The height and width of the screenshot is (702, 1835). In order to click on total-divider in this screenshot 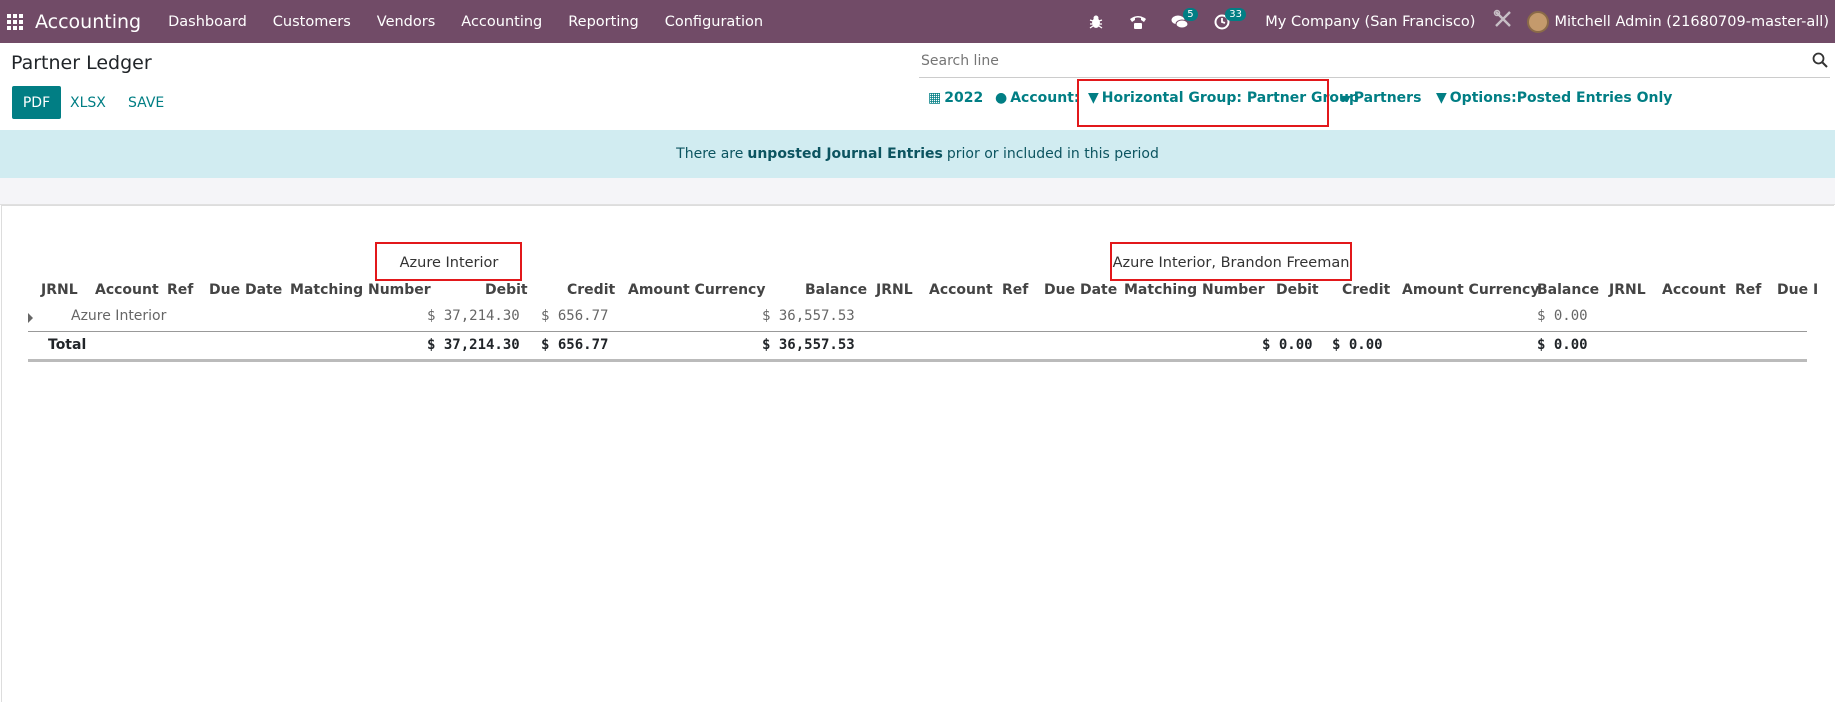, I will do `click(917, 360)`.